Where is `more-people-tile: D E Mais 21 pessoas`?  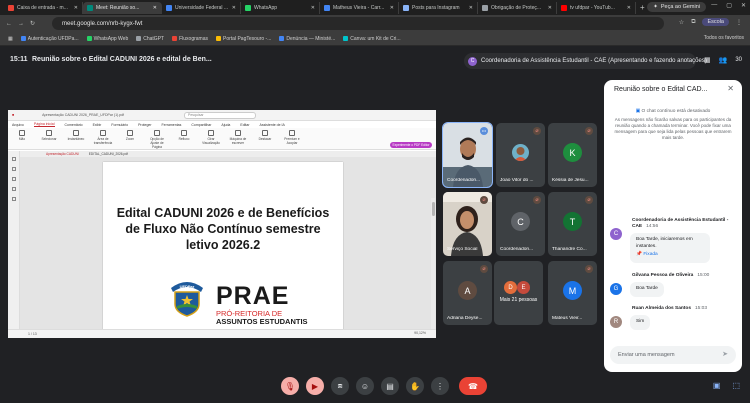 more-people-tile: D E Mais 21 pessoas is located at coordinates (518, 293).